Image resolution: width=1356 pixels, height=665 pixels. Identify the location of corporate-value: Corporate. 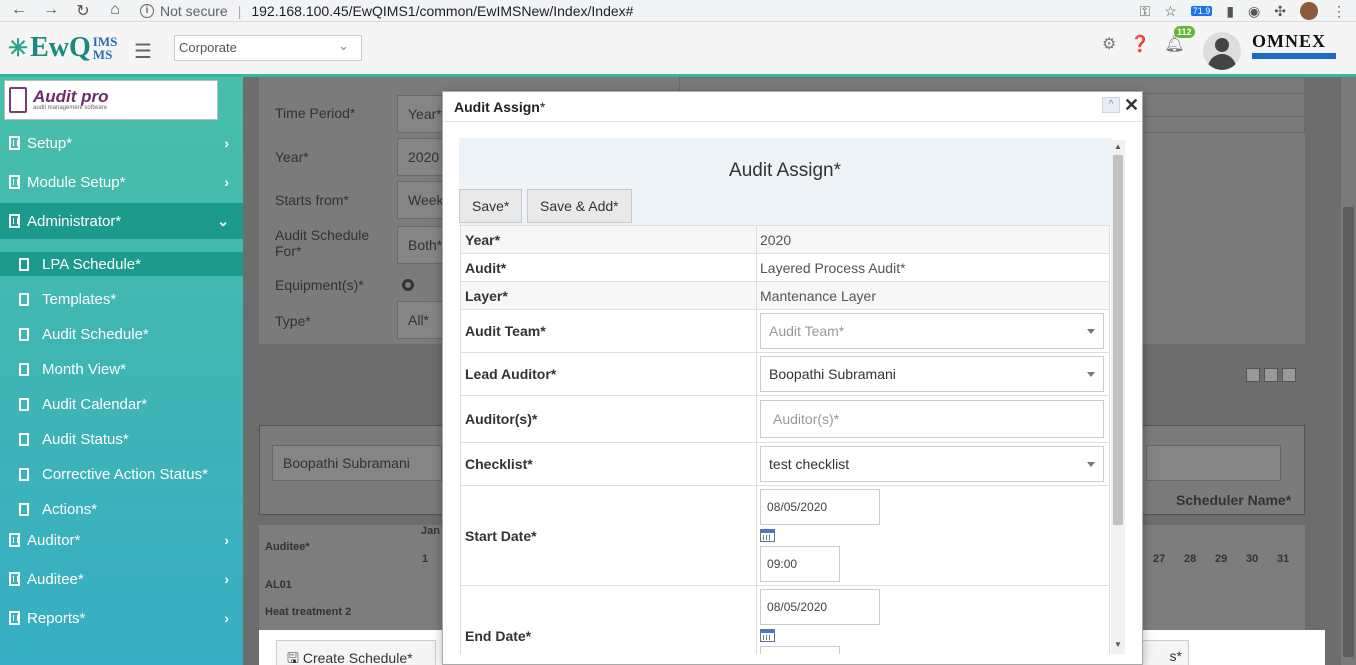
(208, 47).